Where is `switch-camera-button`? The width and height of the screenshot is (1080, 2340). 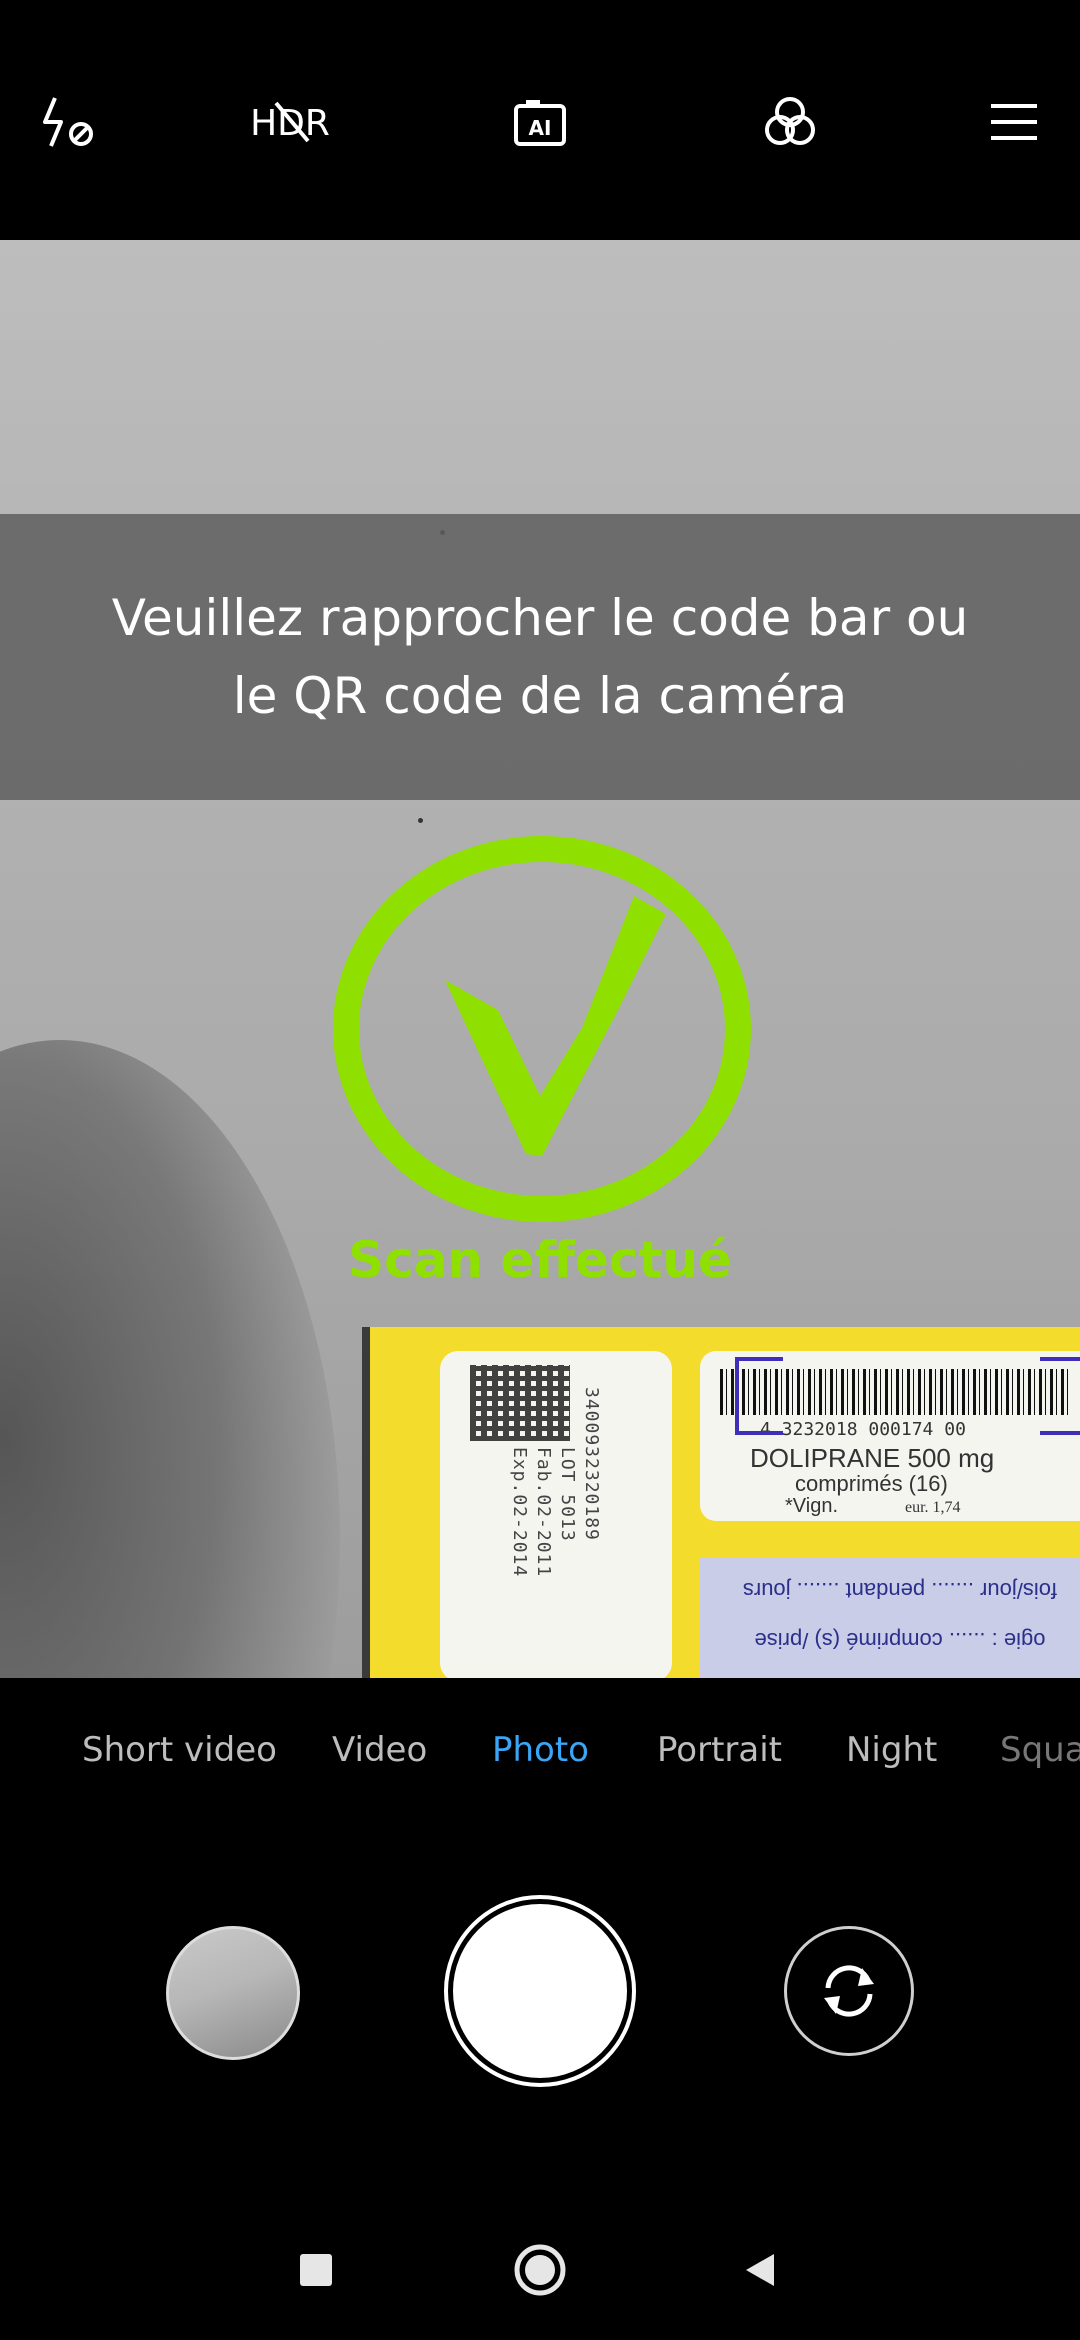
switch-camera-button is located at coordinates (849, 1991).